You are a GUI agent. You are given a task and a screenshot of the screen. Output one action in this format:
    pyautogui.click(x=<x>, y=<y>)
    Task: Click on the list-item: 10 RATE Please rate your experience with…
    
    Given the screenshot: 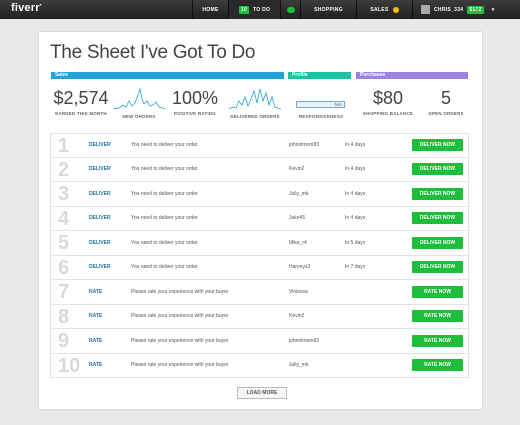 What is the action you would take?
    pyautogui.click(x=259, y=365)
    